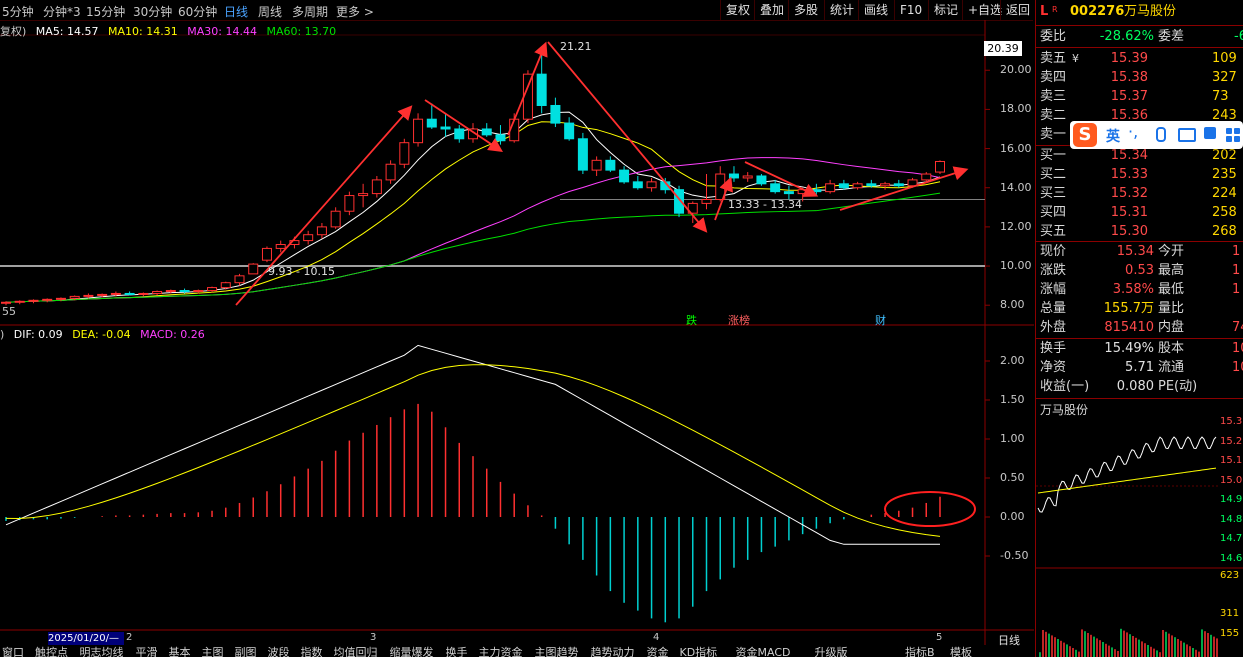  What do you see at coordinates (939, 637) in the screenshot?
I see `month-label-5: 5` at bounding box center [939, 637].